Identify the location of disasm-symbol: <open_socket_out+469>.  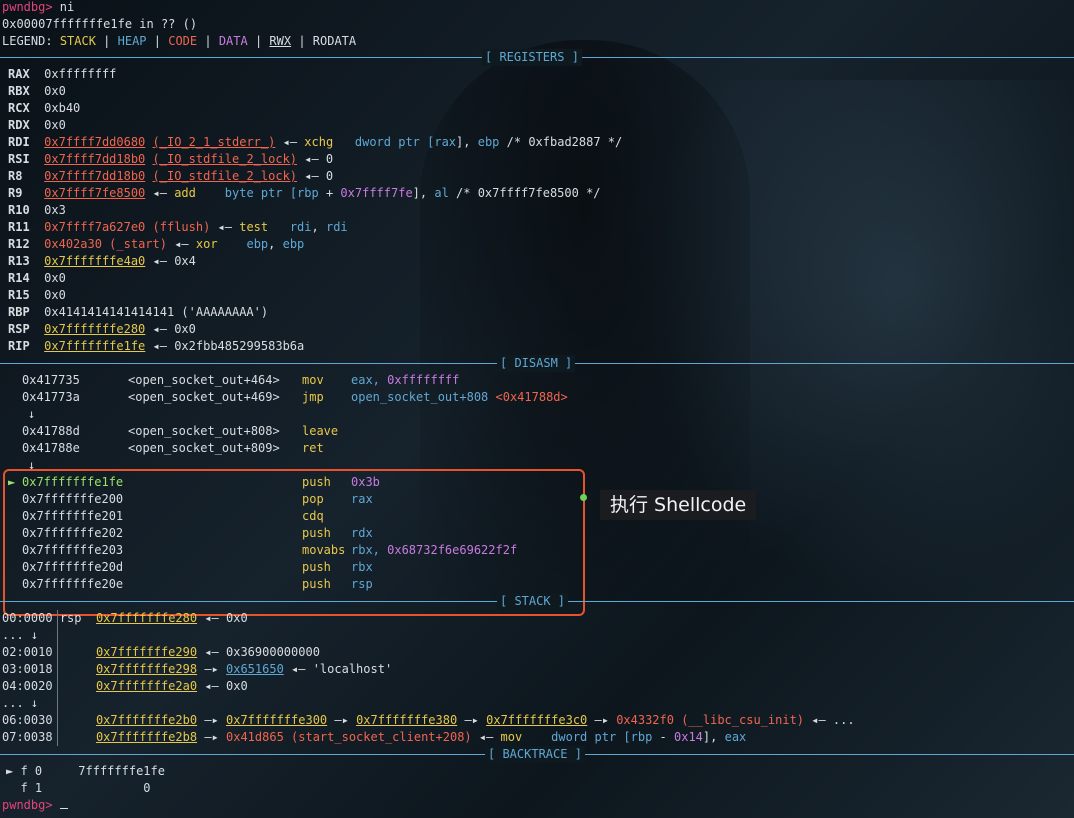
(204, 397).